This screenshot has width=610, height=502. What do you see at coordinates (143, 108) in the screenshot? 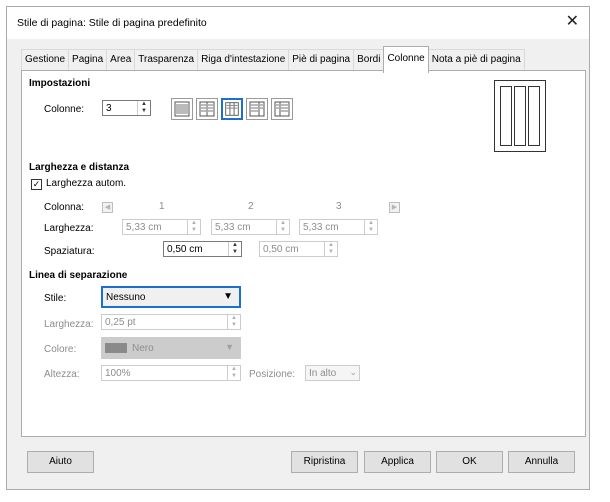
I see `columns-spin-buttons: ▲ ▼` at bounding box center [143, 108].